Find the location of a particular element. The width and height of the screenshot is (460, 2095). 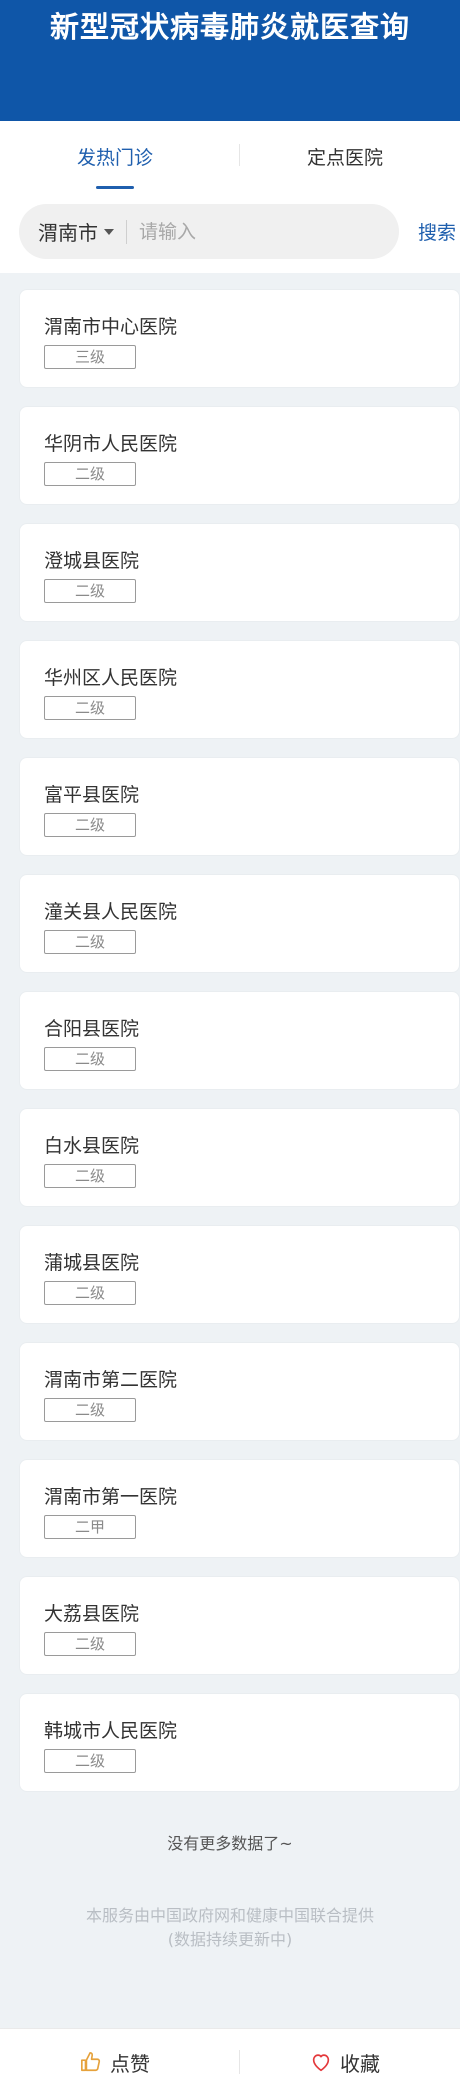

hospital-level-badge: 二甲 is located at coordinates (90, 1527).